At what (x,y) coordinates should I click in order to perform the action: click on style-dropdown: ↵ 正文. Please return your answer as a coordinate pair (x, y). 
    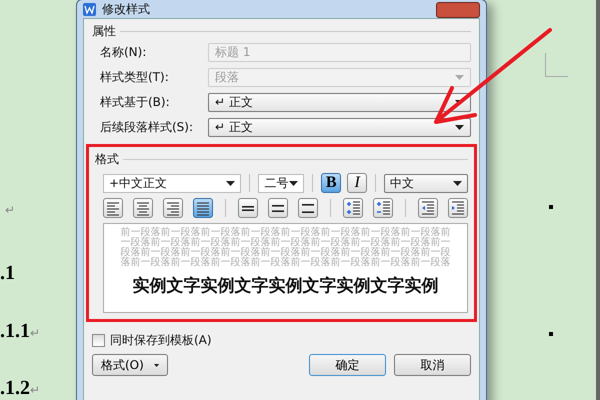
    Looking at the image, I should click on (339, 127).